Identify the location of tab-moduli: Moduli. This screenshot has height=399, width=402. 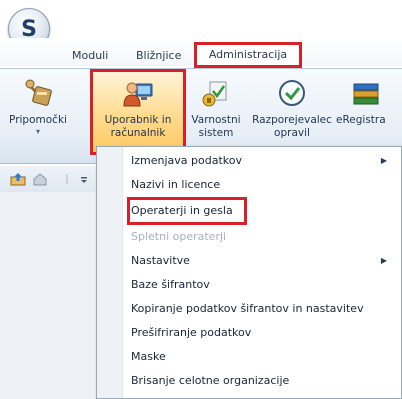
(90, 56).